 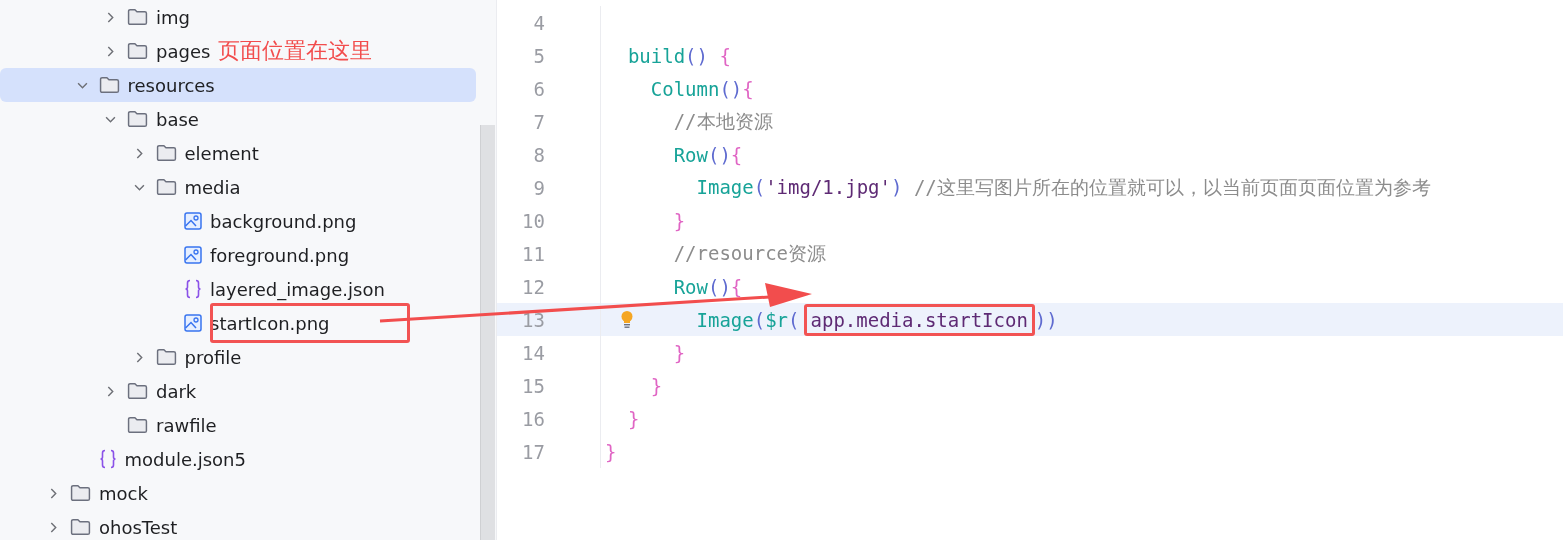 I want to click on line-number: 11, so click(x=533, y=253).